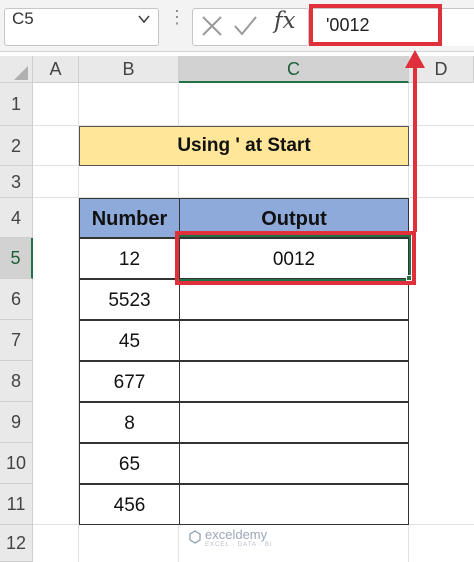 The height and width of the screenshot is (562, 474). I want to click on checkmark-icon, so click(245, 26).